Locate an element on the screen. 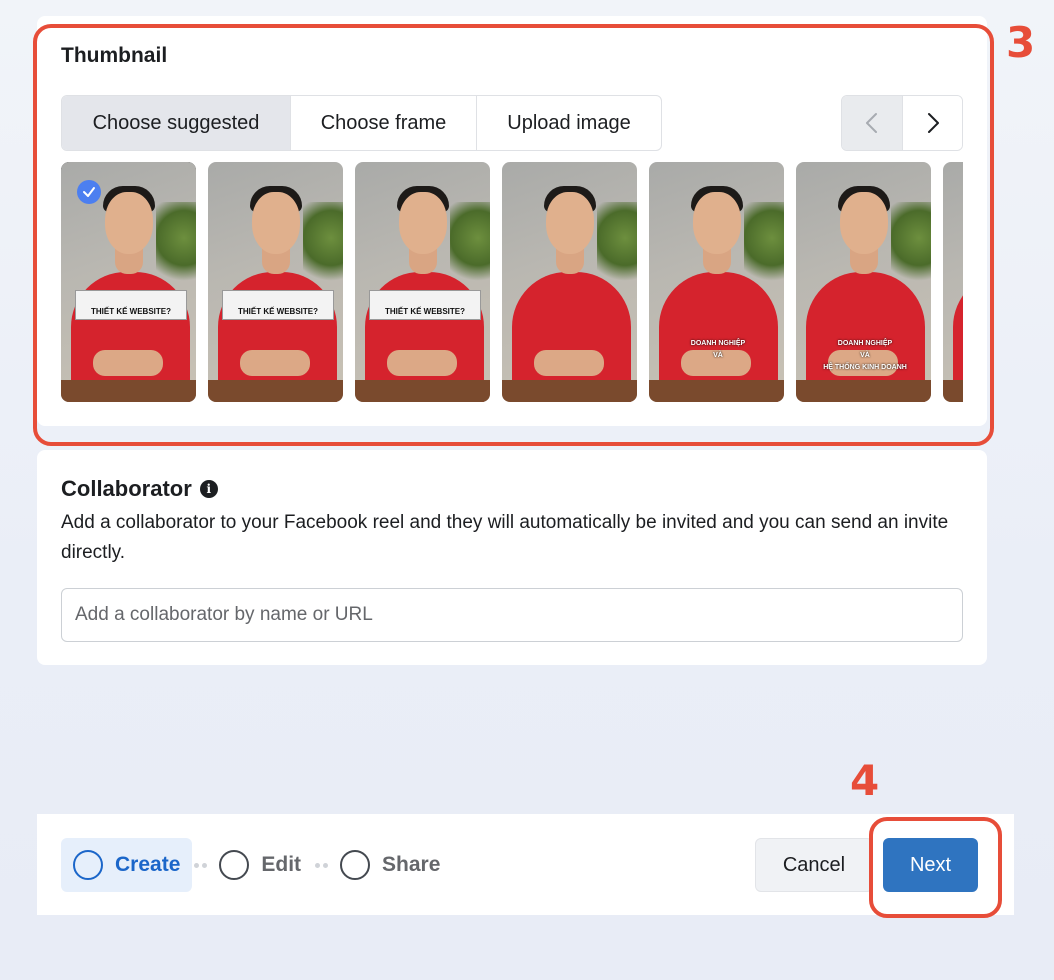  collaborator-title-row: Collaborator i is located at coordinates (139, 489).